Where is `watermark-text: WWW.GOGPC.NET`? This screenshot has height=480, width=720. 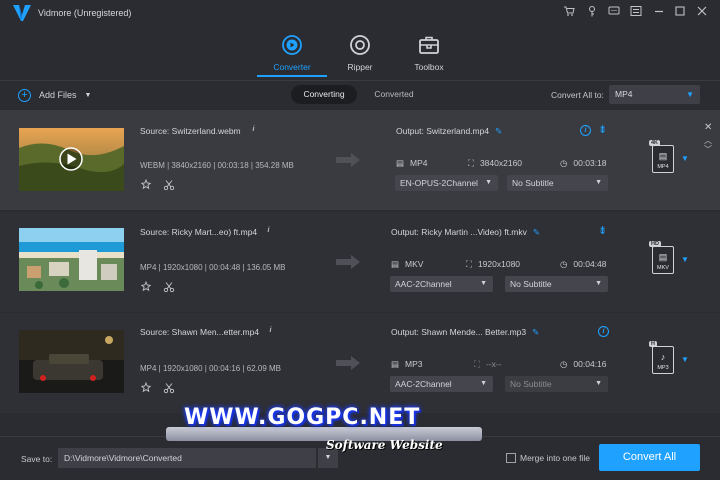 watermark-text: WWW.GOGPC.NET is located at coordinates (302, 417).